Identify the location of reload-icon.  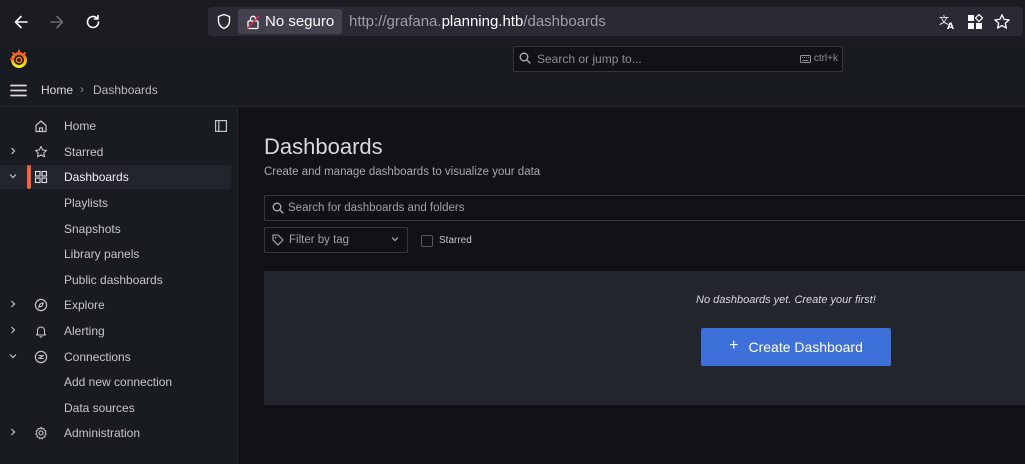
(93, 21).